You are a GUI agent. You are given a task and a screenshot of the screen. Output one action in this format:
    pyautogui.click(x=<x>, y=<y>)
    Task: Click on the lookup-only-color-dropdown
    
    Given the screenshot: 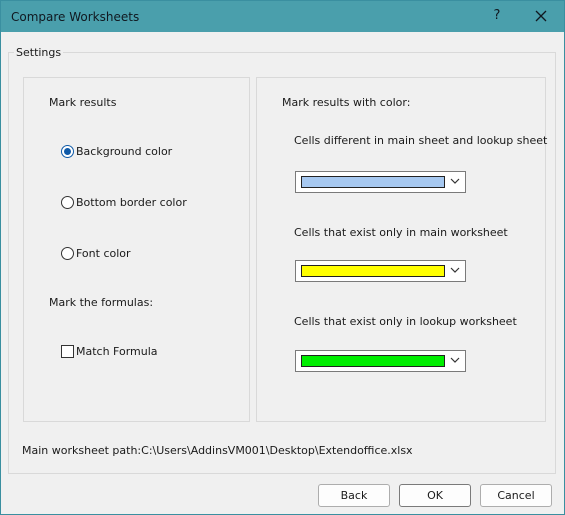 What is the action you would take?
    pyautogui.click(x=380, y=361)
    